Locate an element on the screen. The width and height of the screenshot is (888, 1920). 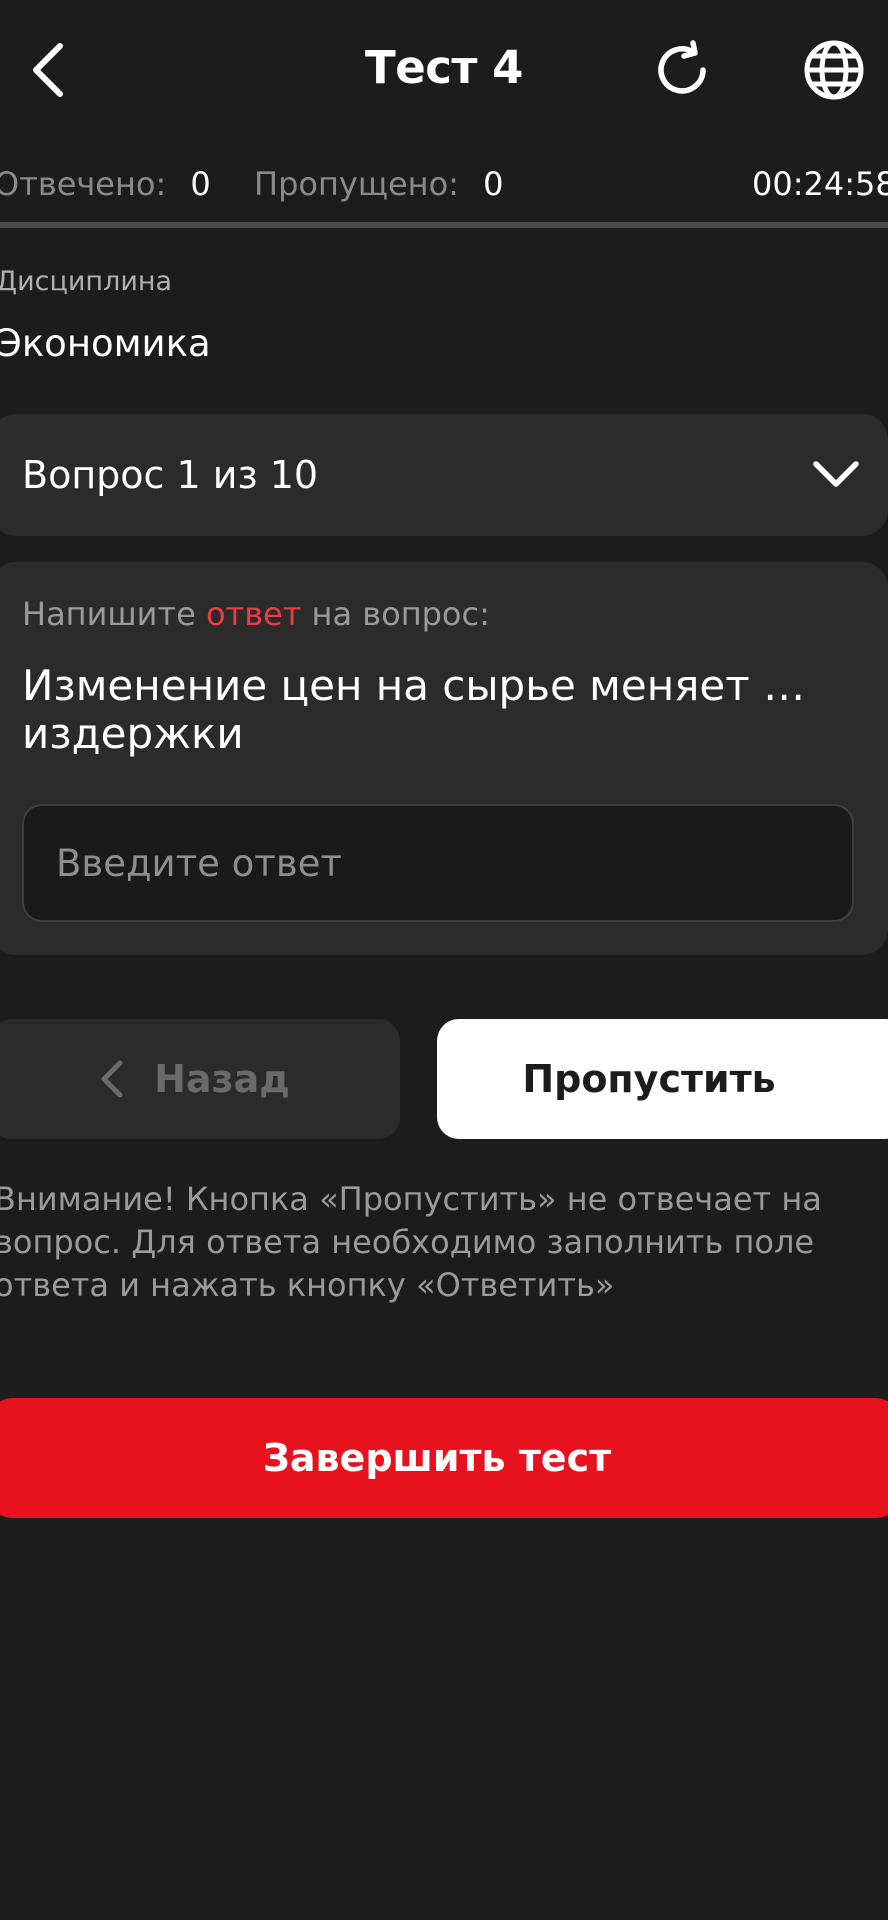
countdown-timer: 00:24:58 is located at coordinates (820, 184).